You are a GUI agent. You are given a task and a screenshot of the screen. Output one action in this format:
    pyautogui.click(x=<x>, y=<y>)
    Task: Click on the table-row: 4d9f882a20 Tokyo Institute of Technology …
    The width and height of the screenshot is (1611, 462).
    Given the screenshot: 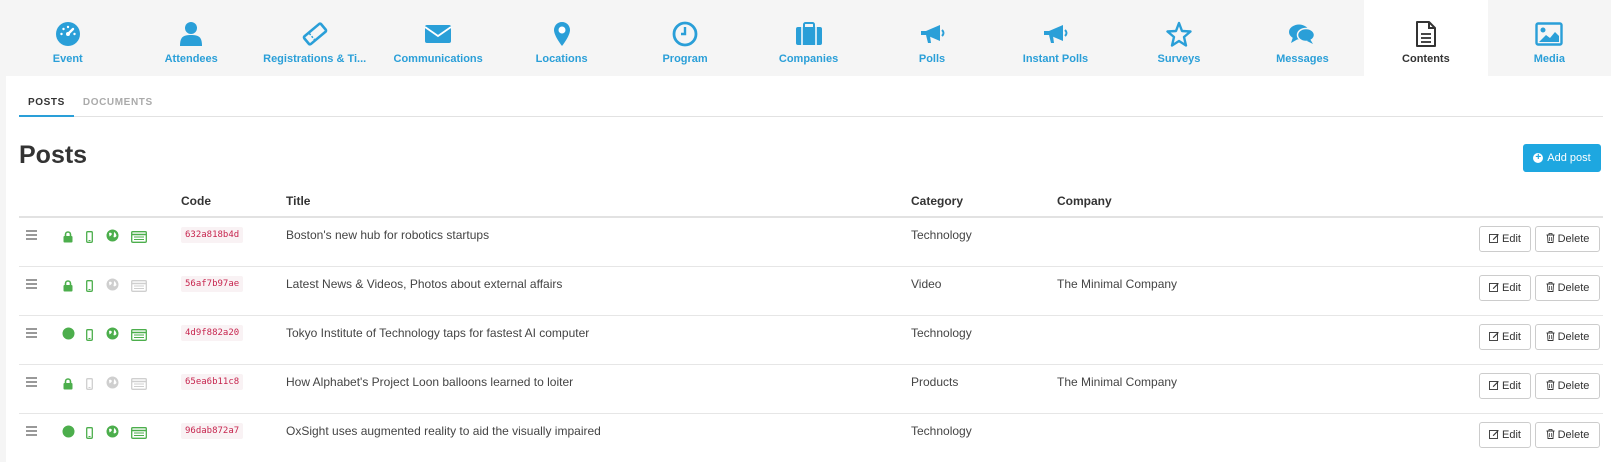 What is the action you would take?
    pyautogui.click(x=811, y=340)
    